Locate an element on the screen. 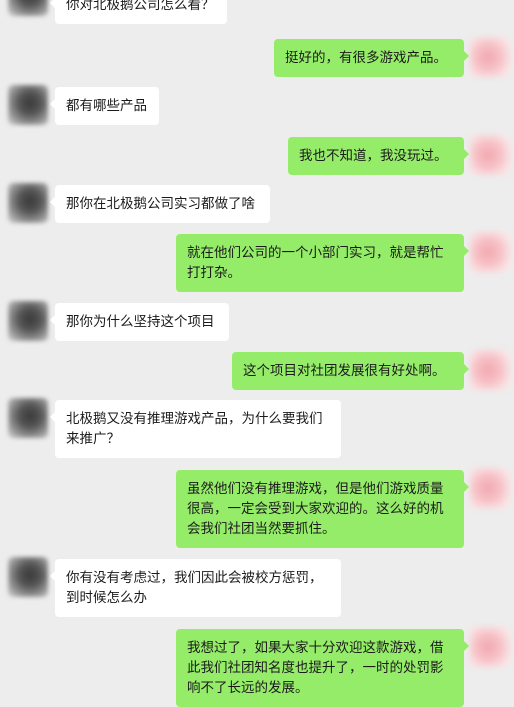 The width and height of the screenshot is (514, 707). incoming-message-bubble: 你有没有考虑过，我们因此会被校方惩罚，到时候怎么办 is located at coordinates (195, 588).